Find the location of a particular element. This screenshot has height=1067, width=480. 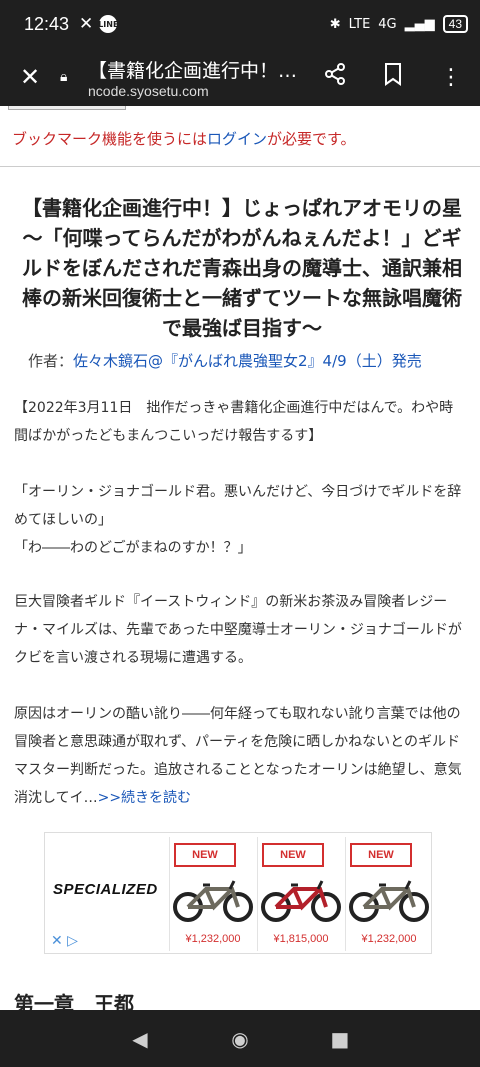

line-icon: LINE is located at coordinates (108, 24).